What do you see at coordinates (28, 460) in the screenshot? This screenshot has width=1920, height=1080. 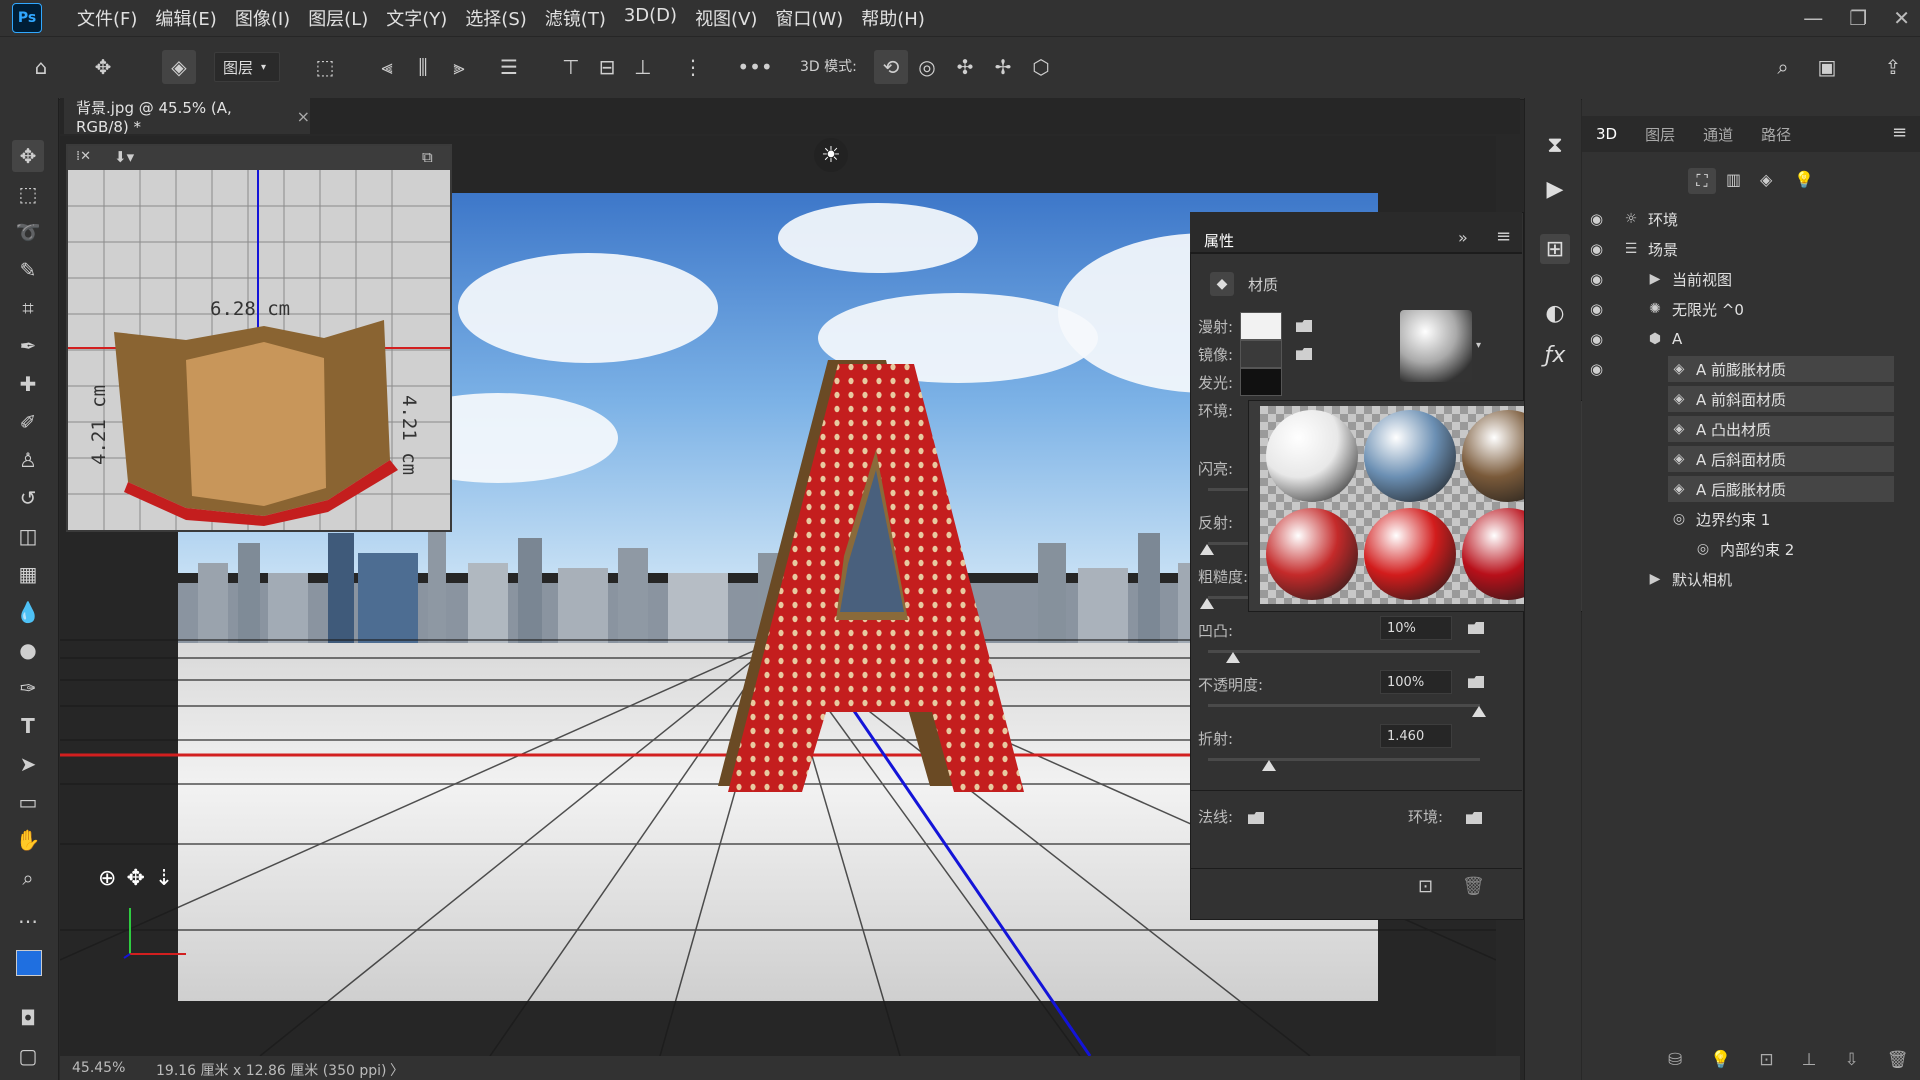 I see `stamp-tool-icon: ♙` at bounding box center [28, 460].